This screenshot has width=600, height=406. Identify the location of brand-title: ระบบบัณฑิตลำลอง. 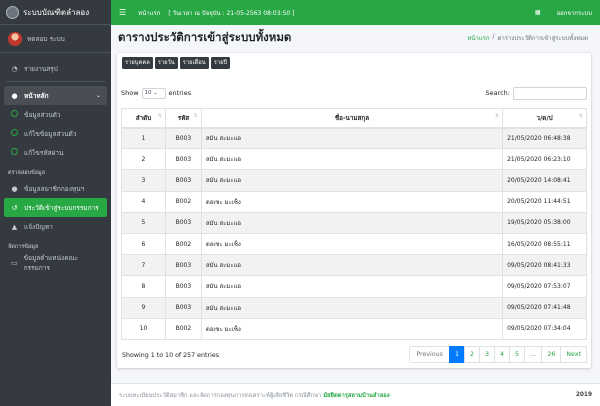
(56, 12).